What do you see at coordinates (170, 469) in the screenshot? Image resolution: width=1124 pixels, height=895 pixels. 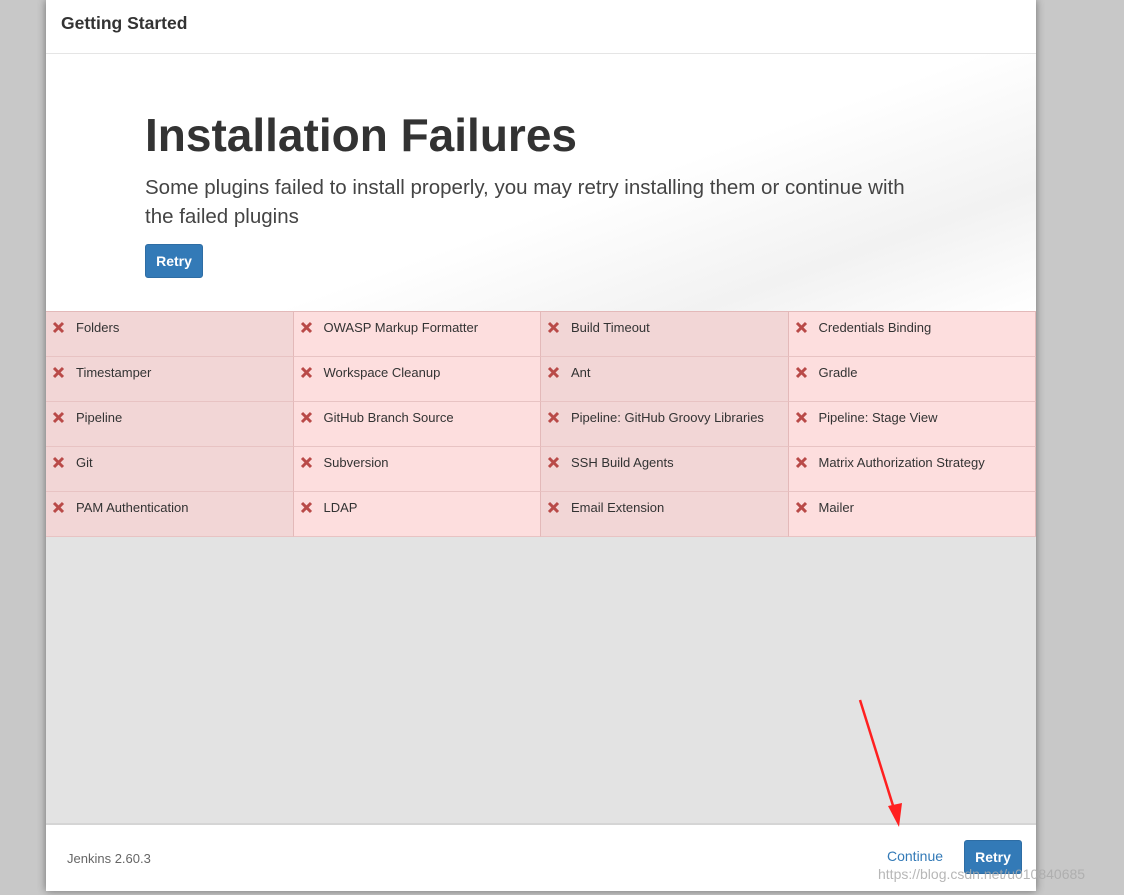 I see `plugin-item: Git` at bounding box center [170, 469].